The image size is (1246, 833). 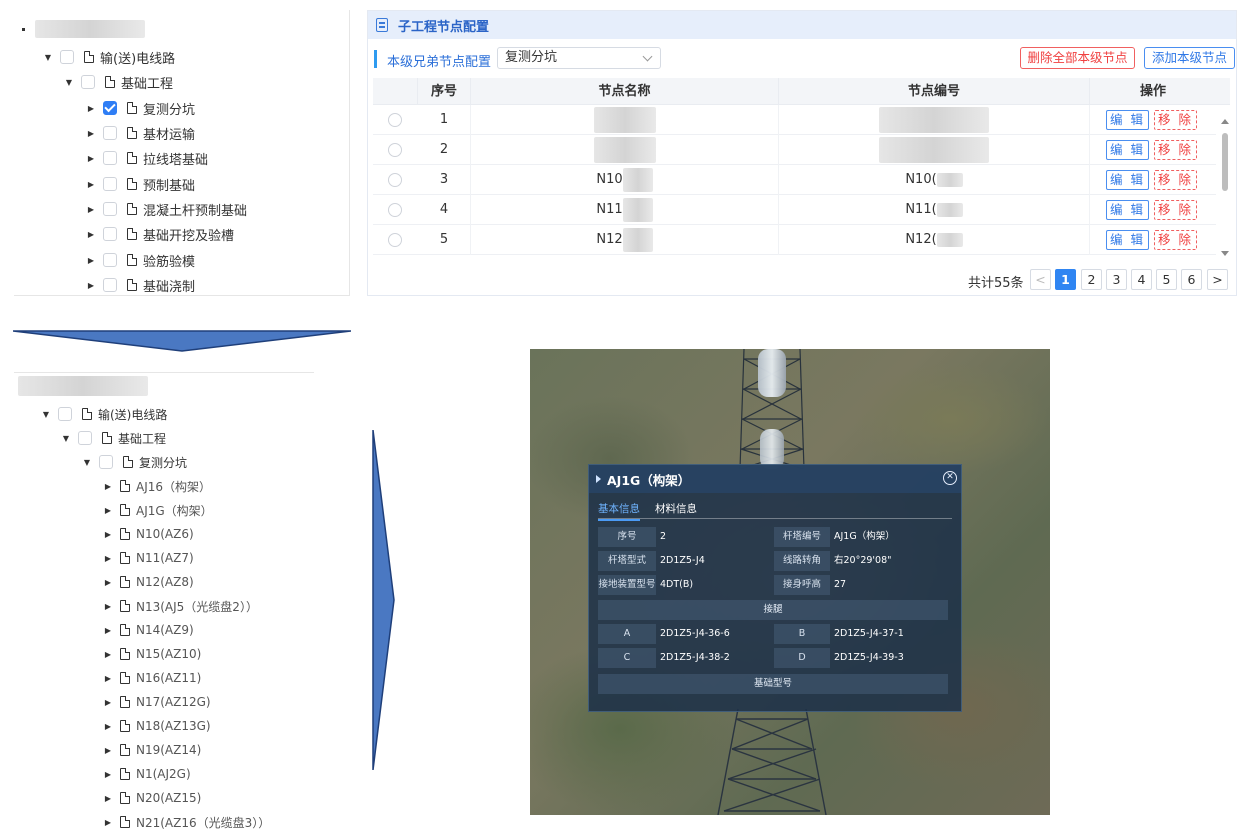 I want to click on page-button-1: 1, so click(x=1065, y=279).